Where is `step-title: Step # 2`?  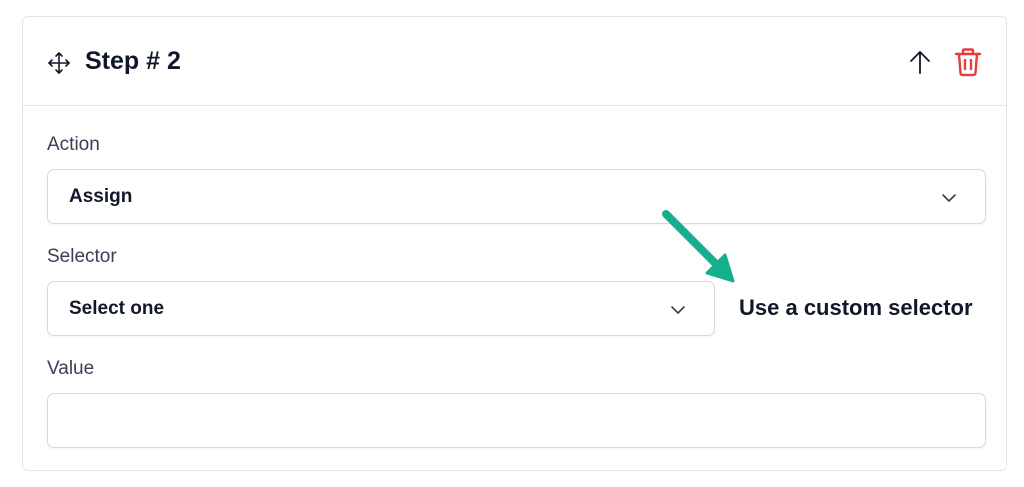
step-title: Step # 2 is located at coordinates (133, 61).